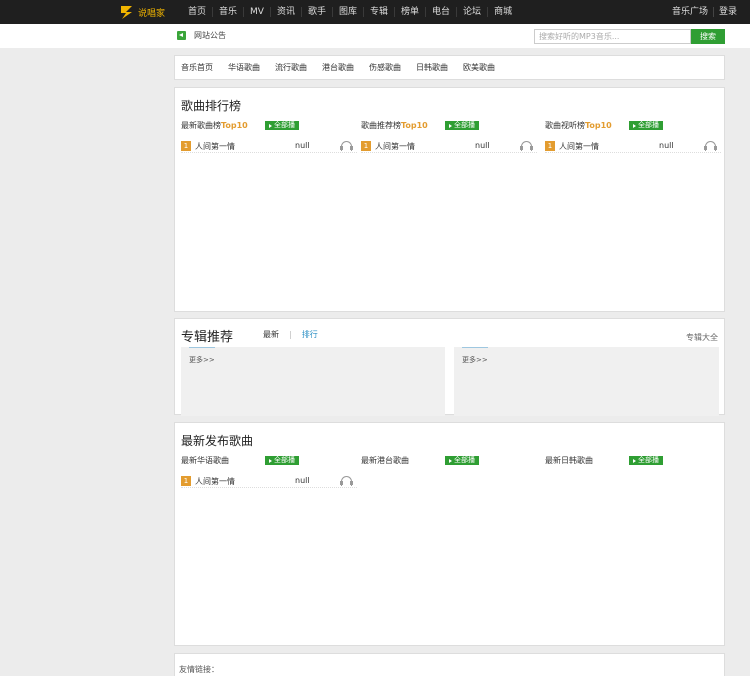 The width and height of the screenshot is (750, 676). What do you see at coordinates (127, 12) in the screenshot?
I see `logo-icon` at bounding box center [127, 12].